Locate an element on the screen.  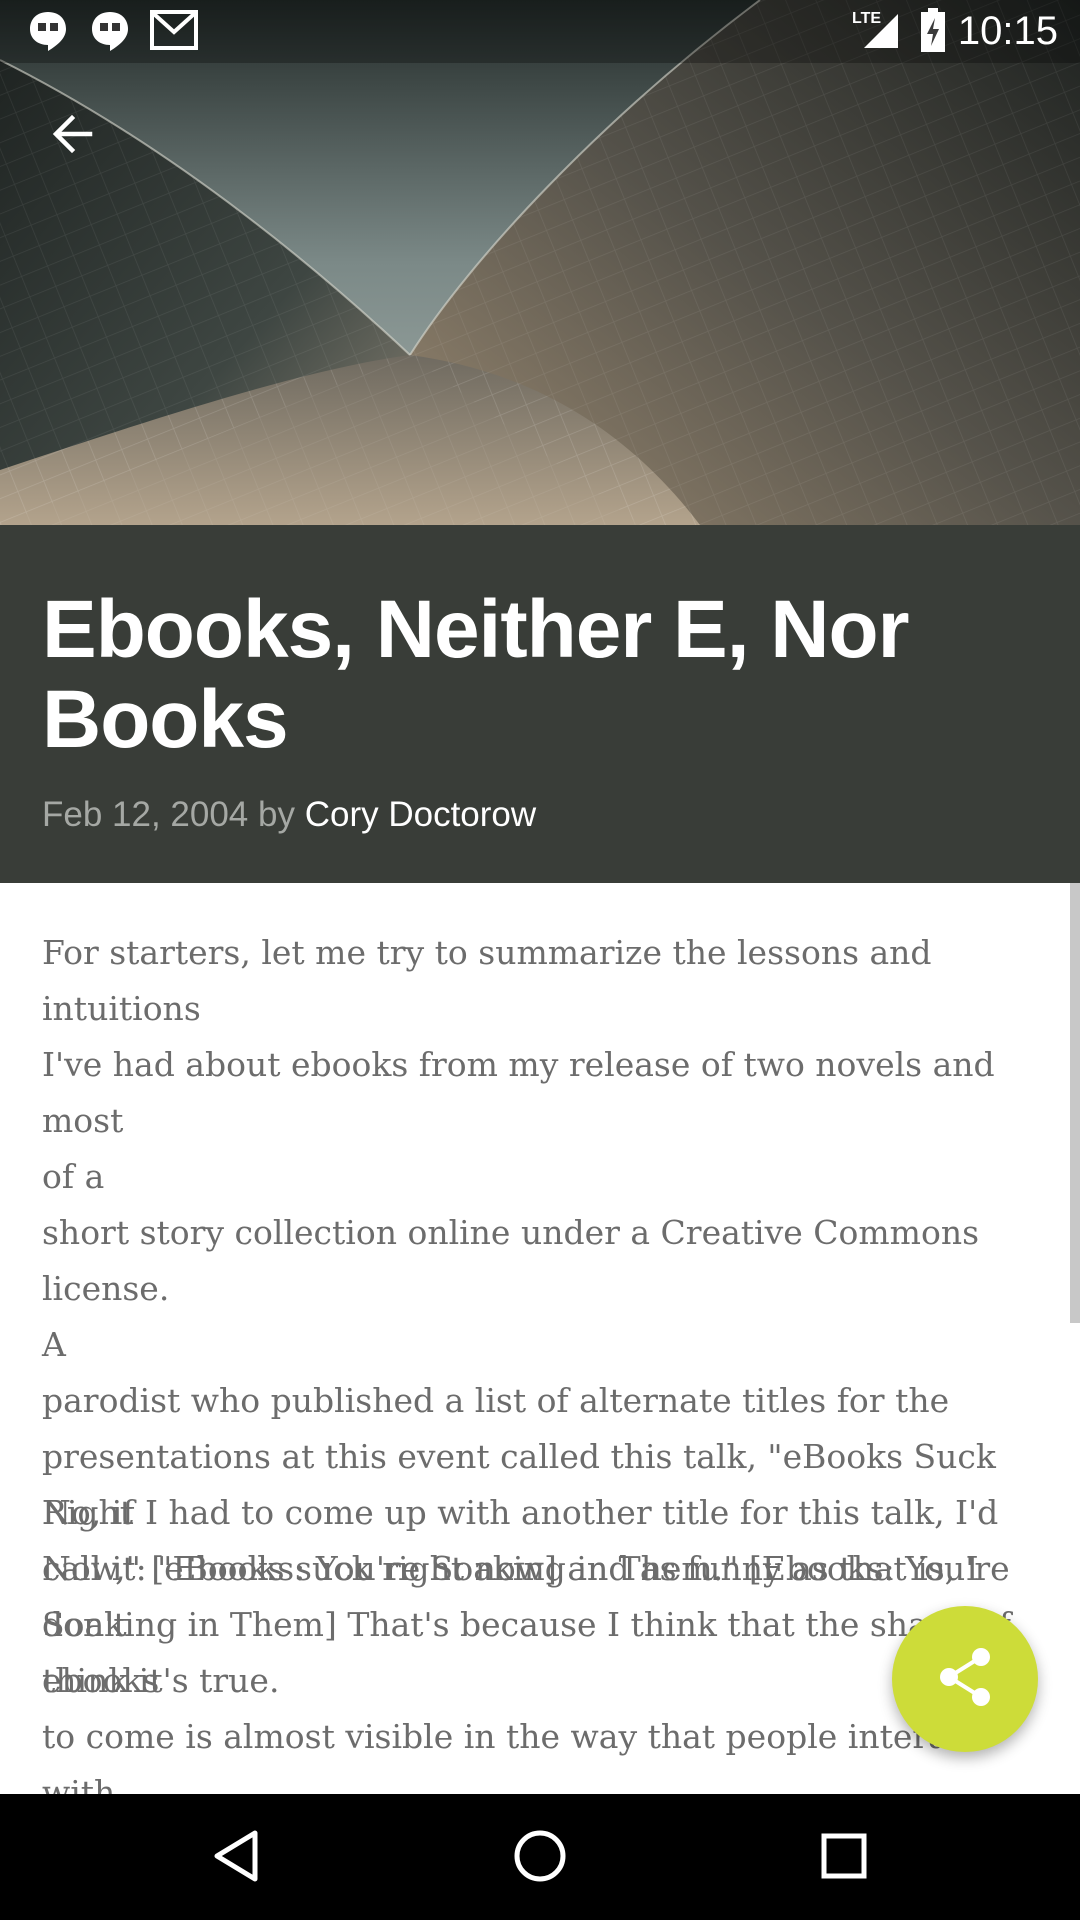
nav-recents-icon is located at coordinates (844, 1858).